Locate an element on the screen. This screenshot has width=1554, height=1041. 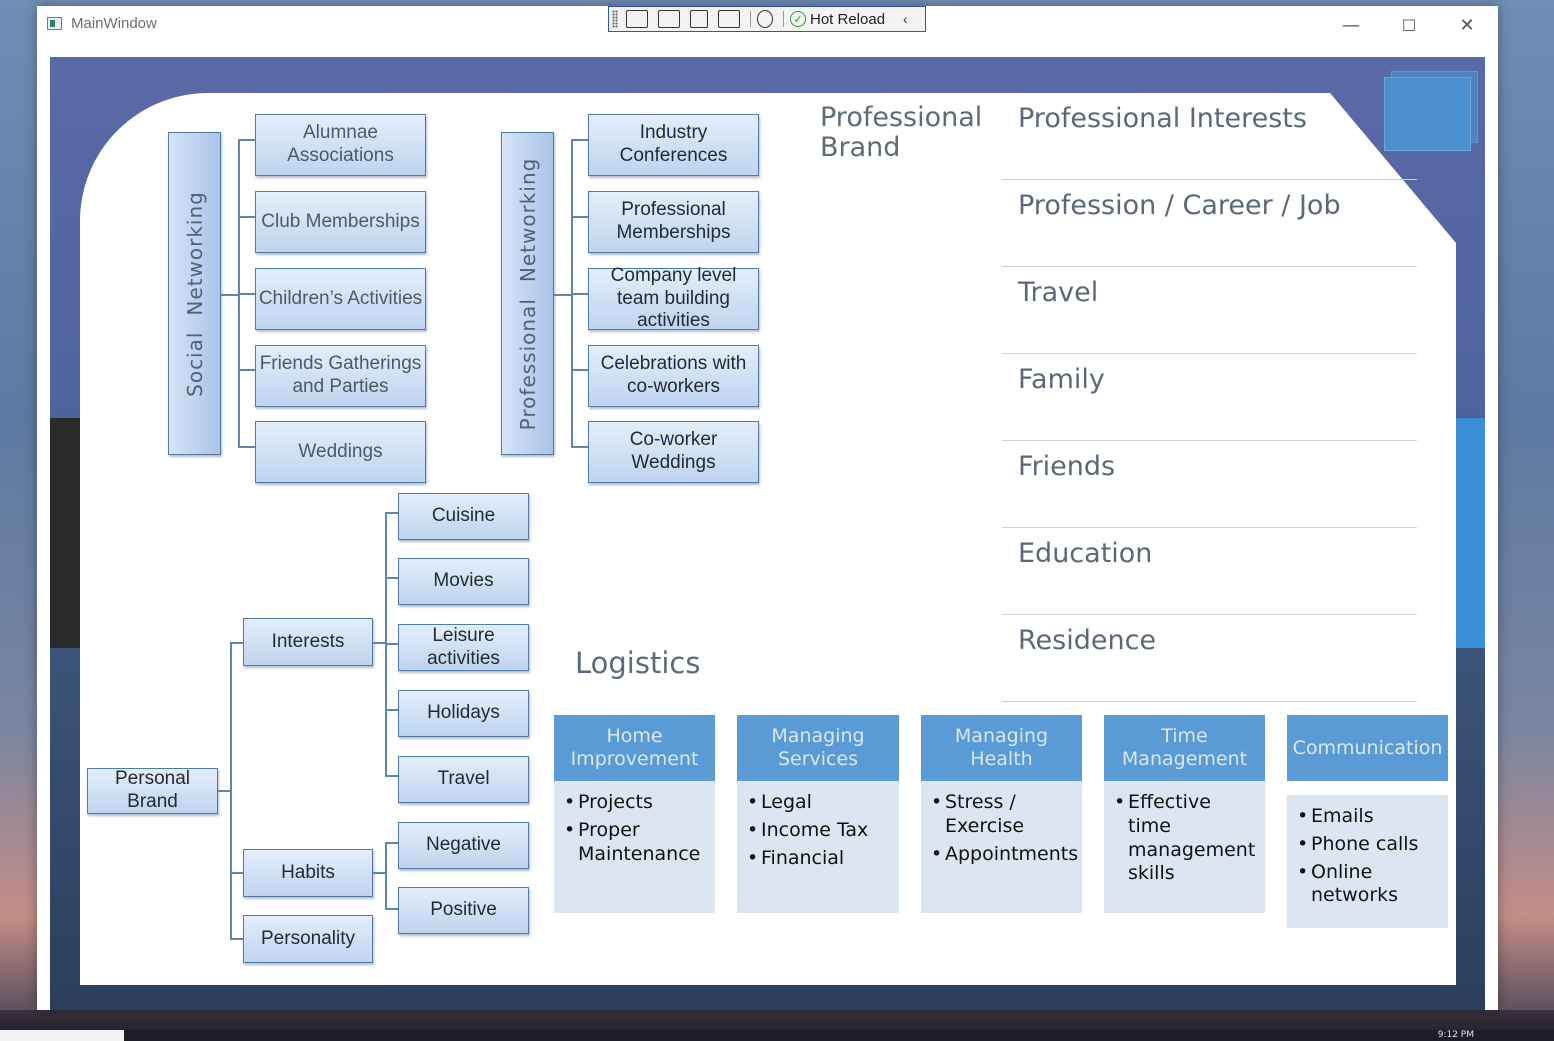
list-item: Projects is located at coordinates (634, 803).